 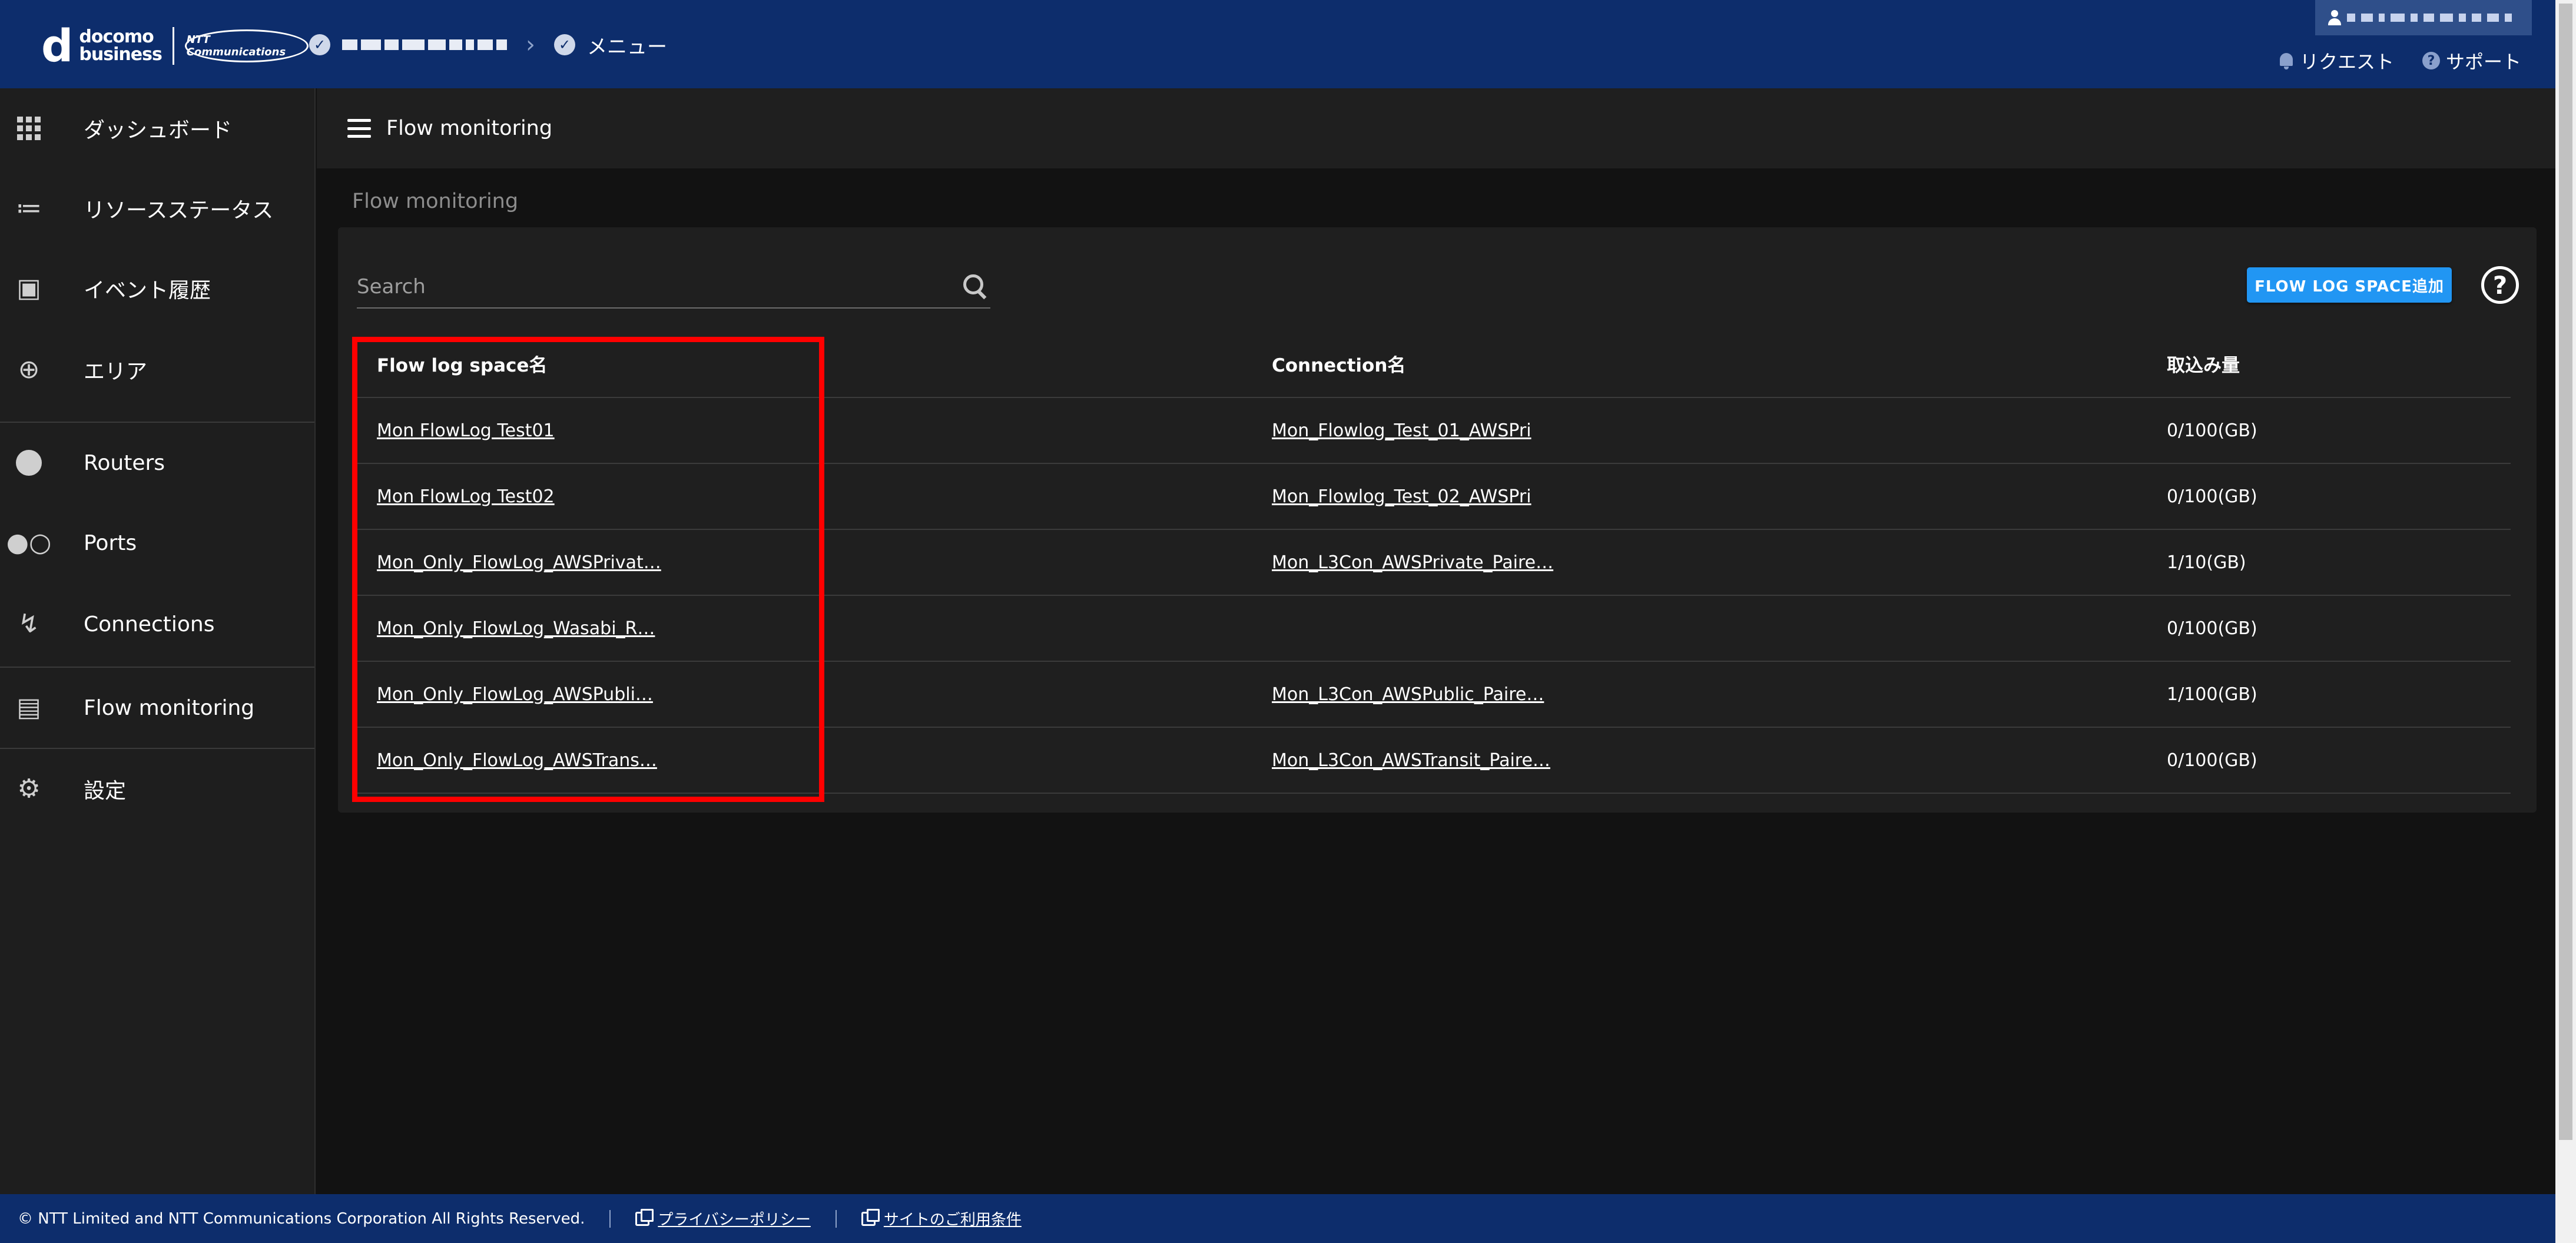 What do you see at coordinates (124, 462) in the screenshot?
I see `sidebar-item-label: Routers` at bounding box center [124, 462].